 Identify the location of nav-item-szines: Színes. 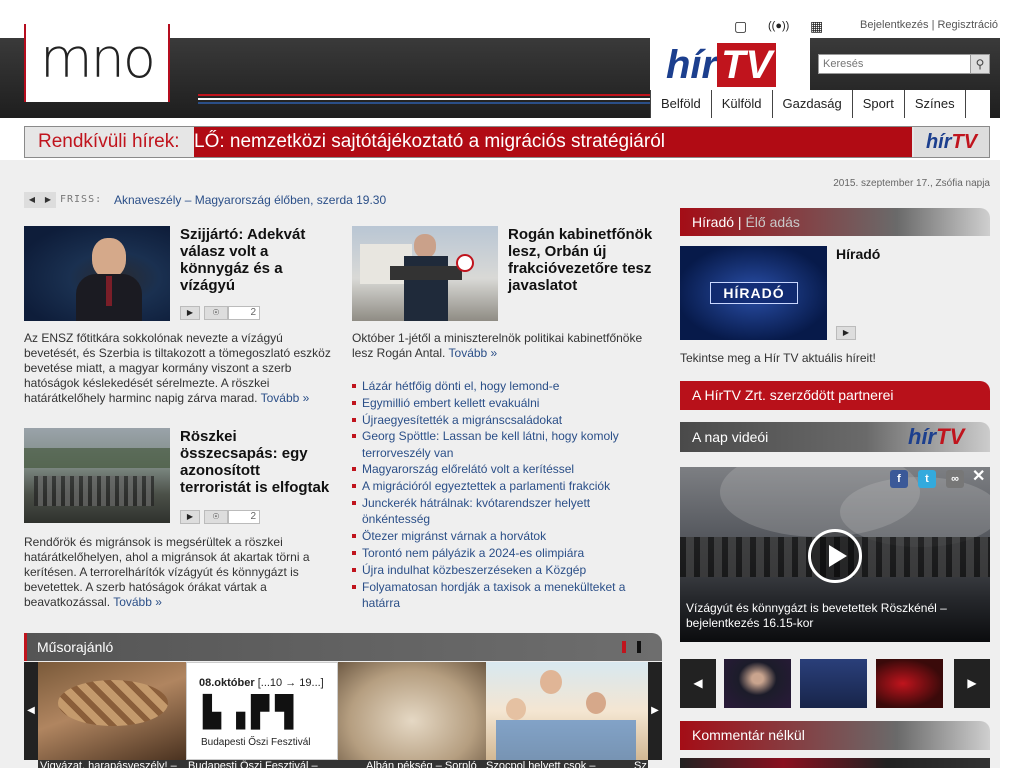
(934, 104).